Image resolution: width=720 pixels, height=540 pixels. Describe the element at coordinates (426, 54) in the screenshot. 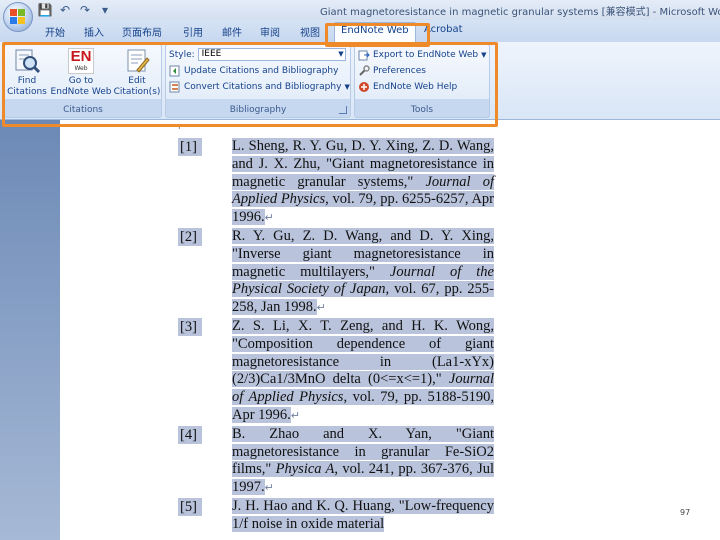

I see `export-label: Export to EndNote Web` at that location.